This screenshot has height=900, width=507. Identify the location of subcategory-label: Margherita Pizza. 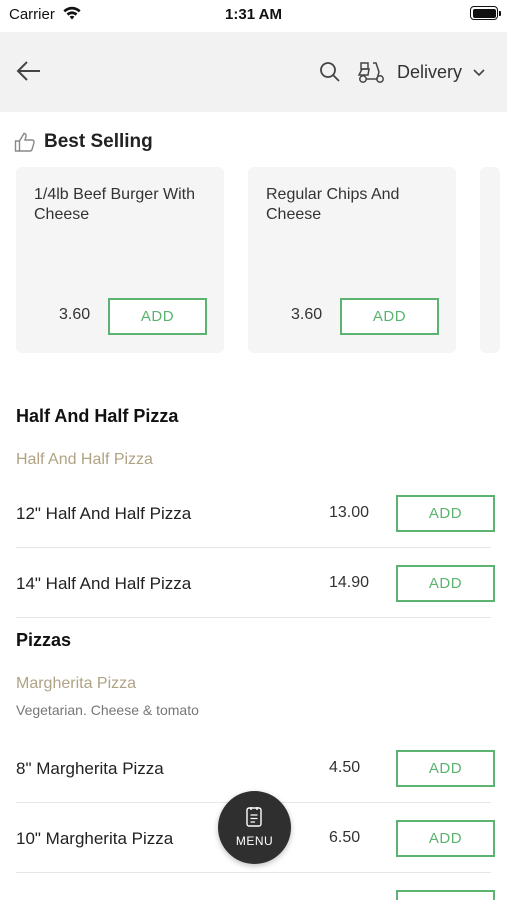
(76, 683).